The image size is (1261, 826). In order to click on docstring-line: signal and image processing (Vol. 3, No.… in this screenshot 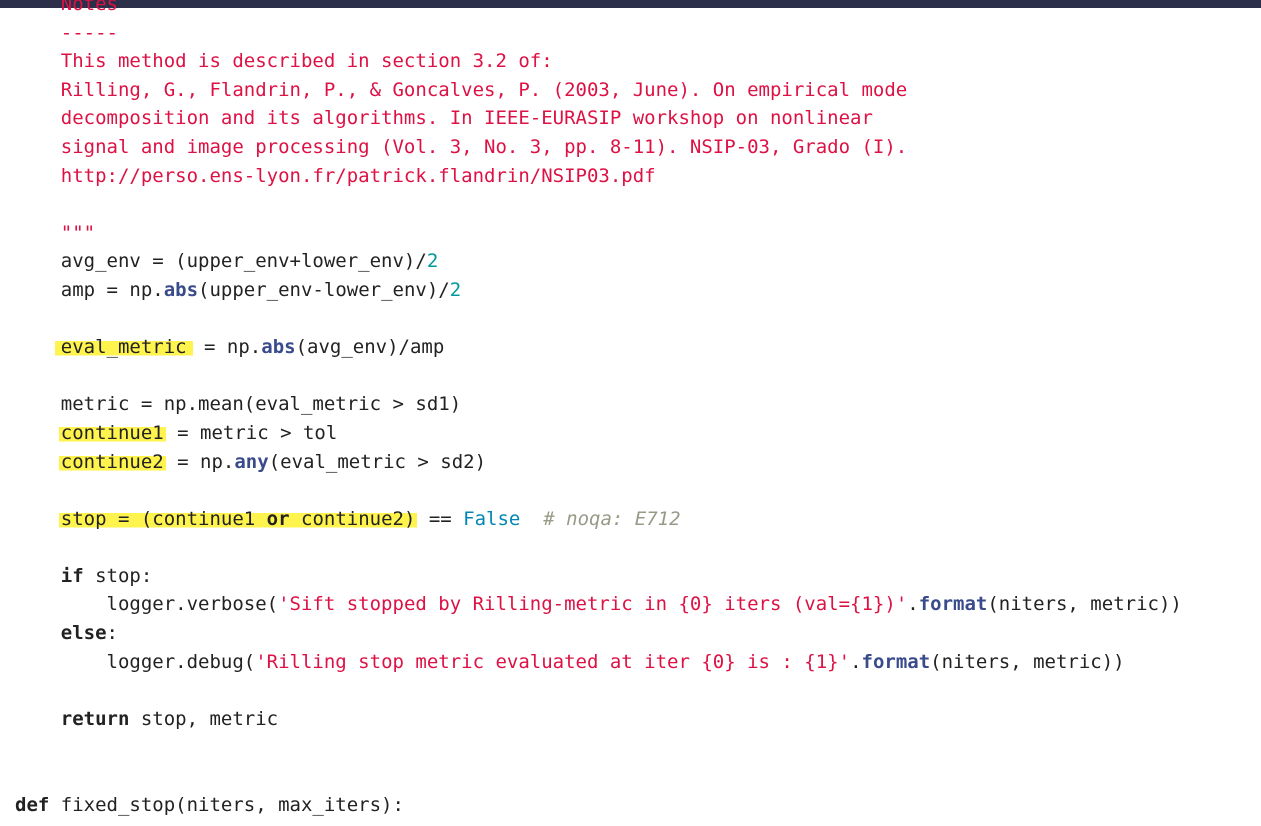, I will do `click(484, 146)`.